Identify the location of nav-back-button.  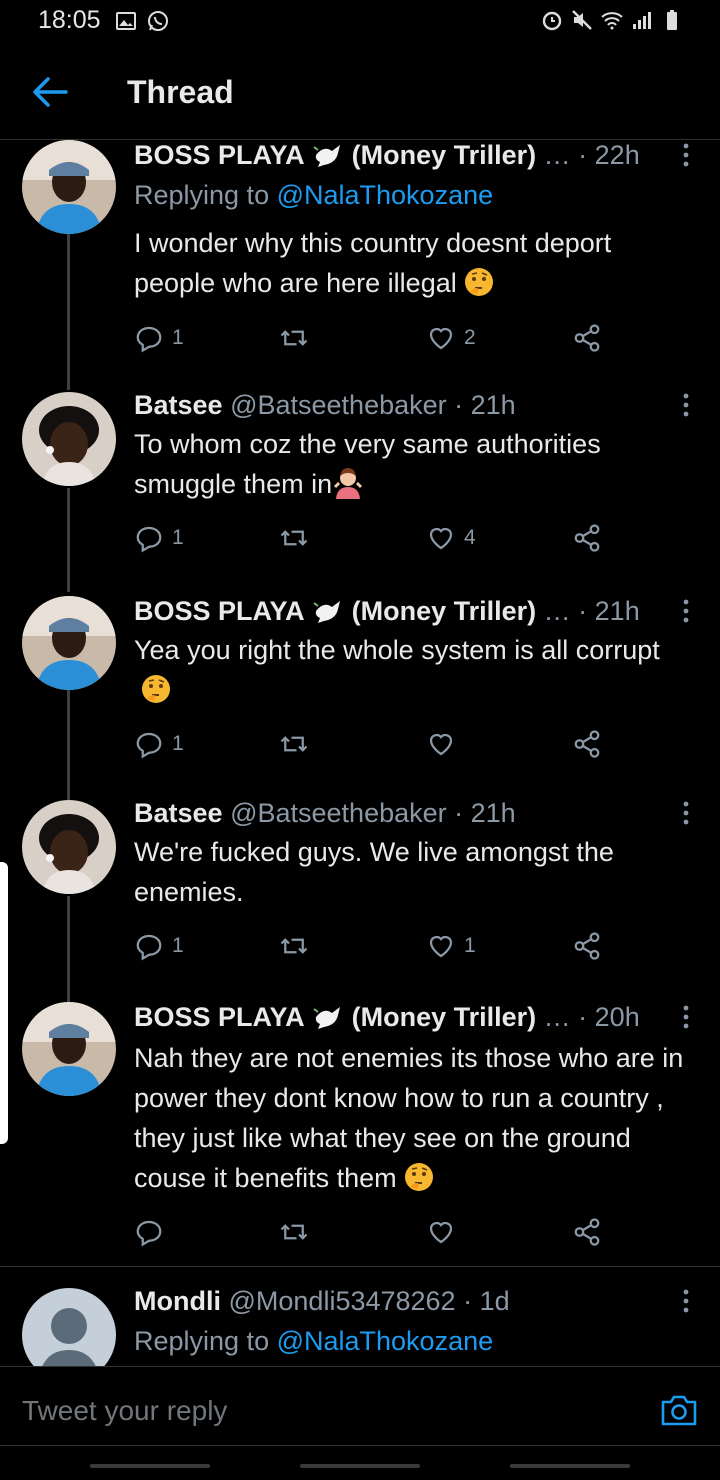
(570, 1466).